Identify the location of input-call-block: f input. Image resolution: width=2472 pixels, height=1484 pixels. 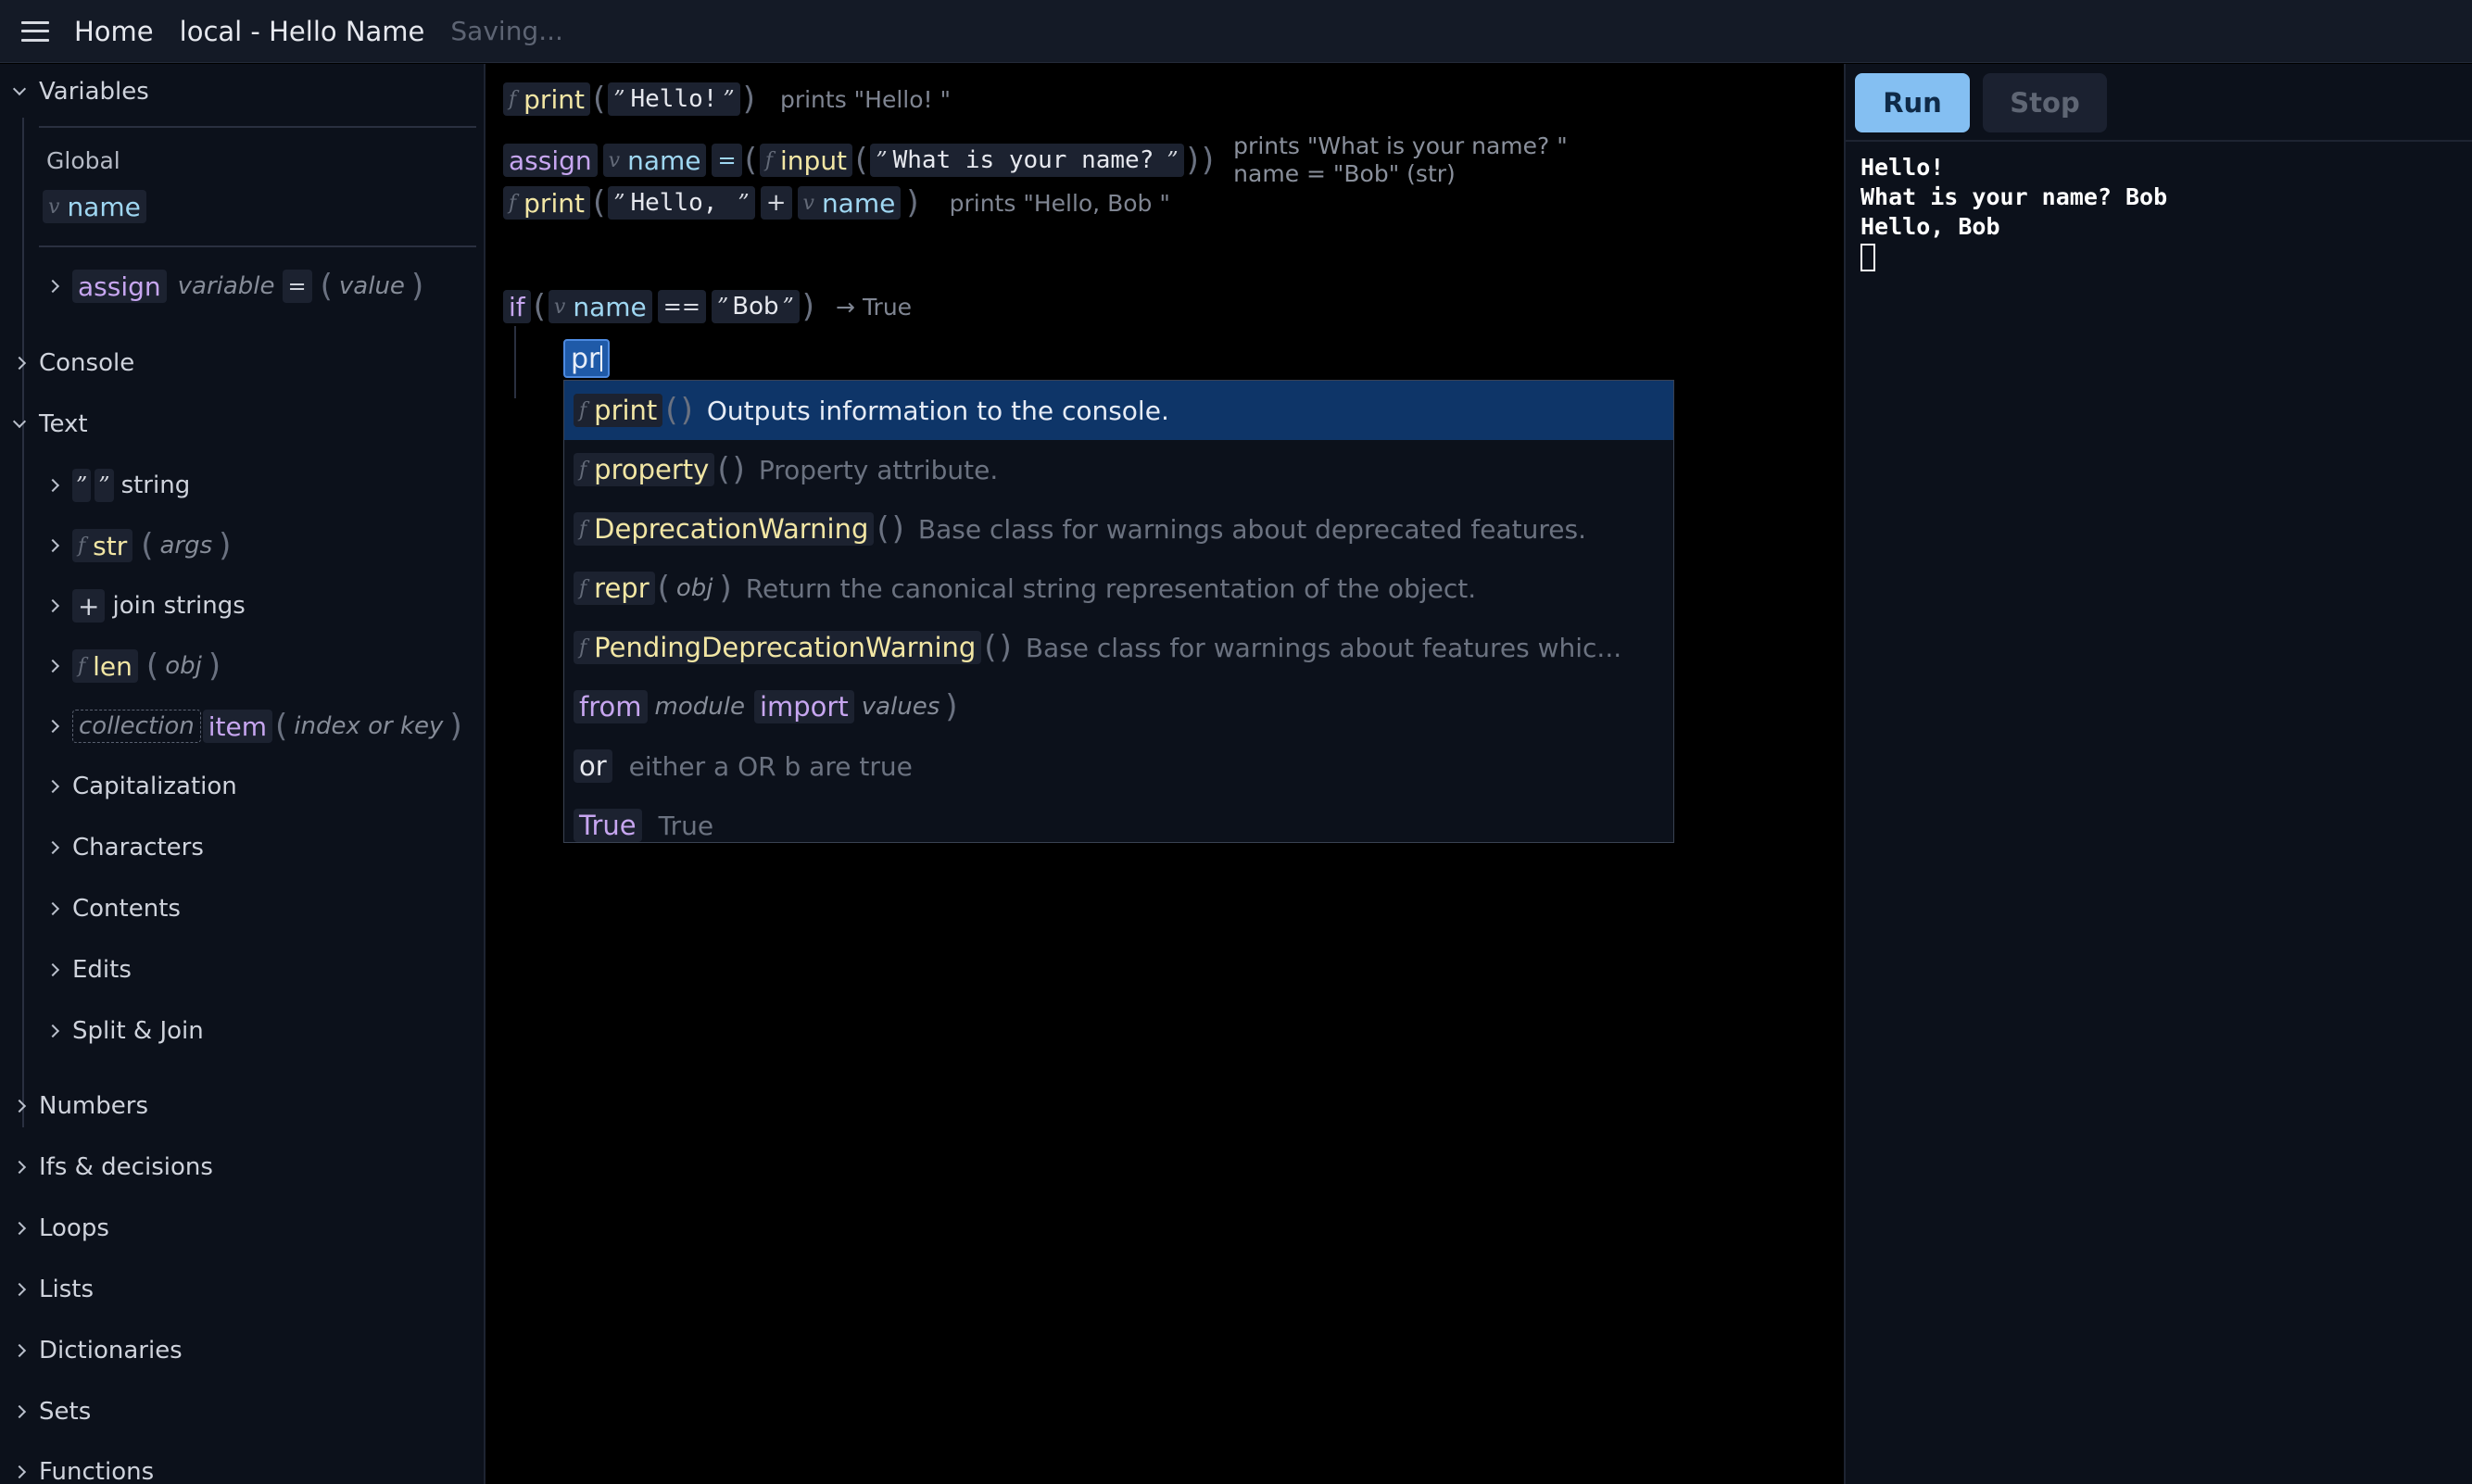
(806, 161).